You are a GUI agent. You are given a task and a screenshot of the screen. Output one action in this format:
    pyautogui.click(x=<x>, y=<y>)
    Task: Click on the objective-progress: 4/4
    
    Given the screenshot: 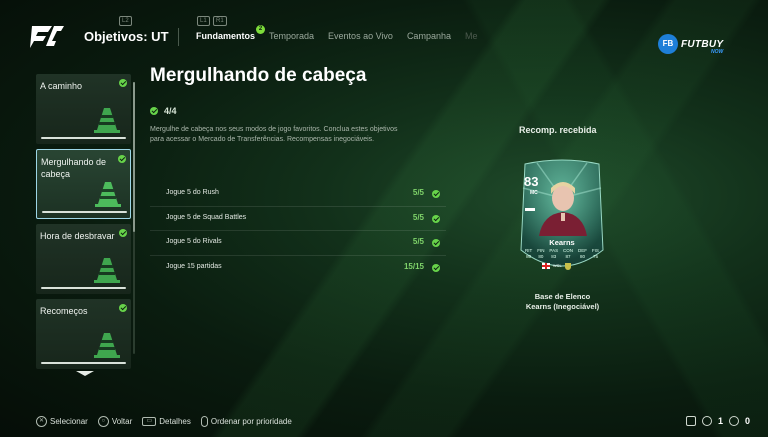 What is the action you would take?
    pyautogui.click(x=163, y=111)
    